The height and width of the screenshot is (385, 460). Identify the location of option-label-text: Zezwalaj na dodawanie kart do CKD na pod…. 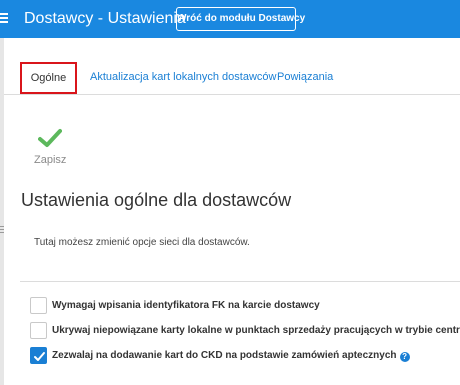
(224, 355).